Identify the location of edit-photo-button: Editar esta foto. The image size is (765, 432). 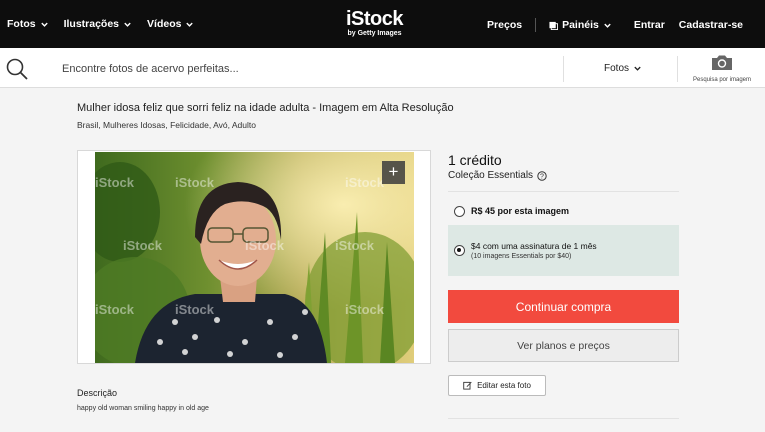
(497, 385).